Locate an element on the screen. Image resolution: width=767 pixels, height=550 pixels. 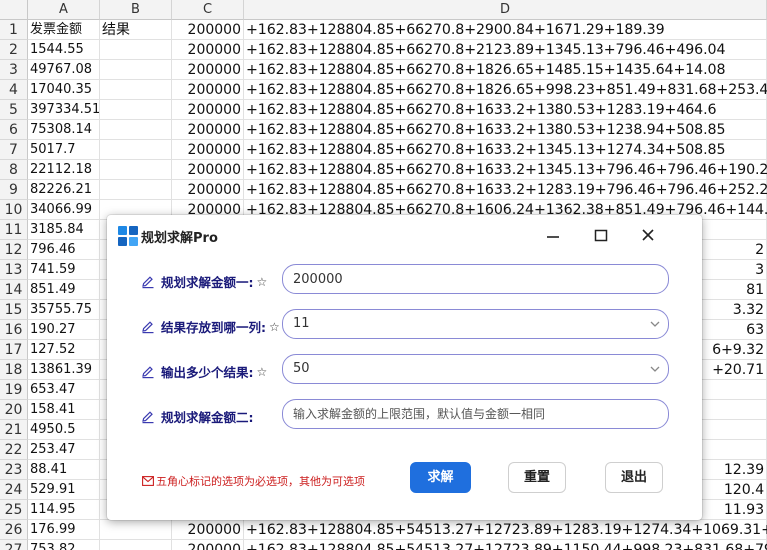
cell-a: 253.47 is located at coordinates (64, 450).